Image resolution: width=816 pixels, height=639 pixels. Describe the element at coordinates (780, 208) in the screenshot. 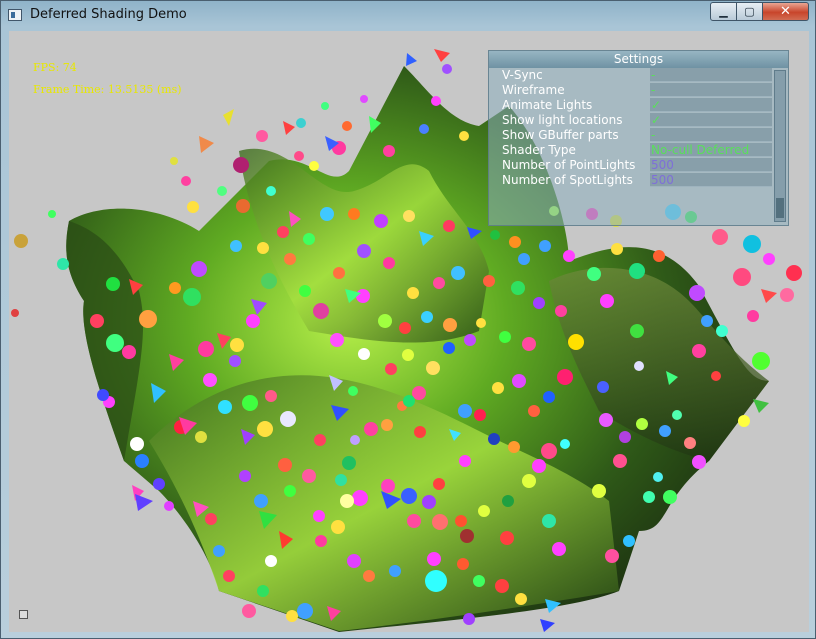

I see `scrollbar-thumb` at that location.